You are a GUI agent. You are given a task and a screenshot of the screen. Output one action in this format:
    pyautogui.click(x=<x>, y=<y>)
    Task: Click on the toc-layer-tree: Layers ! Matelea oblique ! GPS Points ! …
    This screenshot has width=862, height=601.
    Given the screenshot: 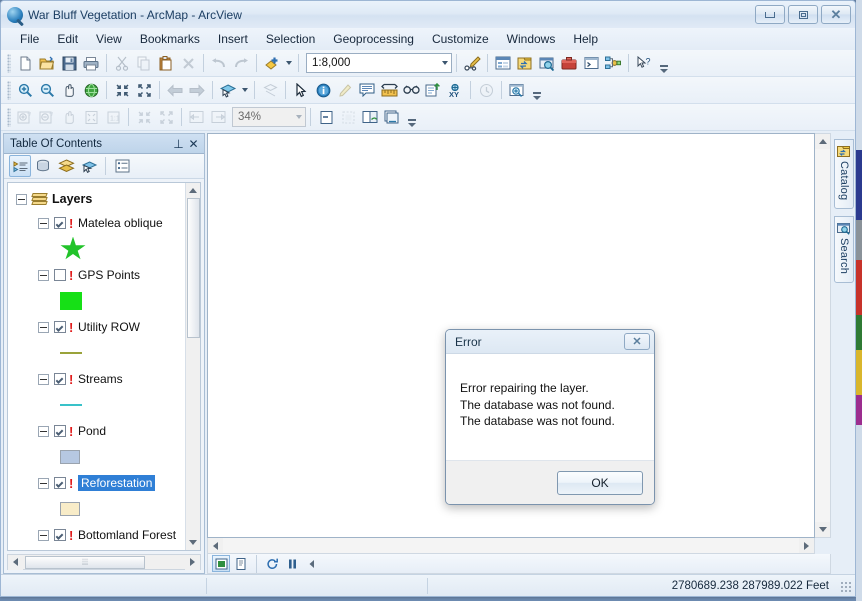 What is the action you would take?
    pyautogui.click(x=104, y=366)
    